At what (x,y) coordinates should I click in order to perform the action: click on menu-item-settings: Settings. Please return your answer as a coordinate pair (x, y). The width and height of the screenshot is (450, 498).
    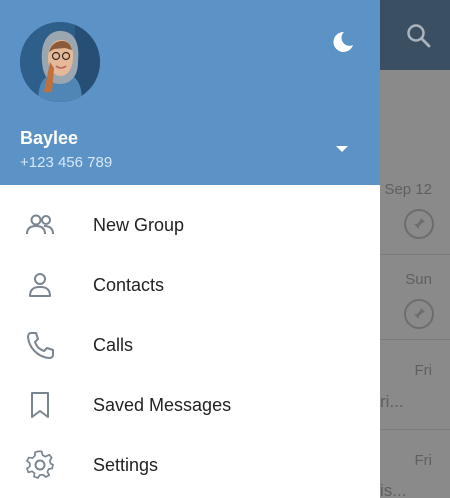
    Looking at the image, I should click on (190, 465).